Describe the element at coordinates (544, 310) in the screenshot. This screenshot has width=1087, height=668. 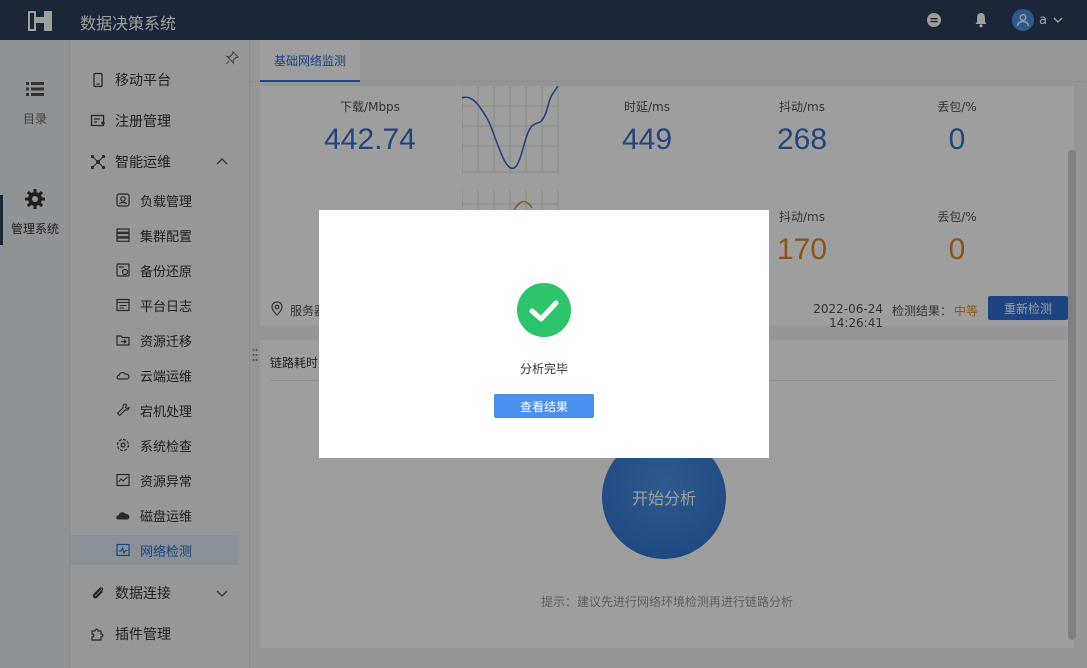
I see `success-check-icon` at that location.